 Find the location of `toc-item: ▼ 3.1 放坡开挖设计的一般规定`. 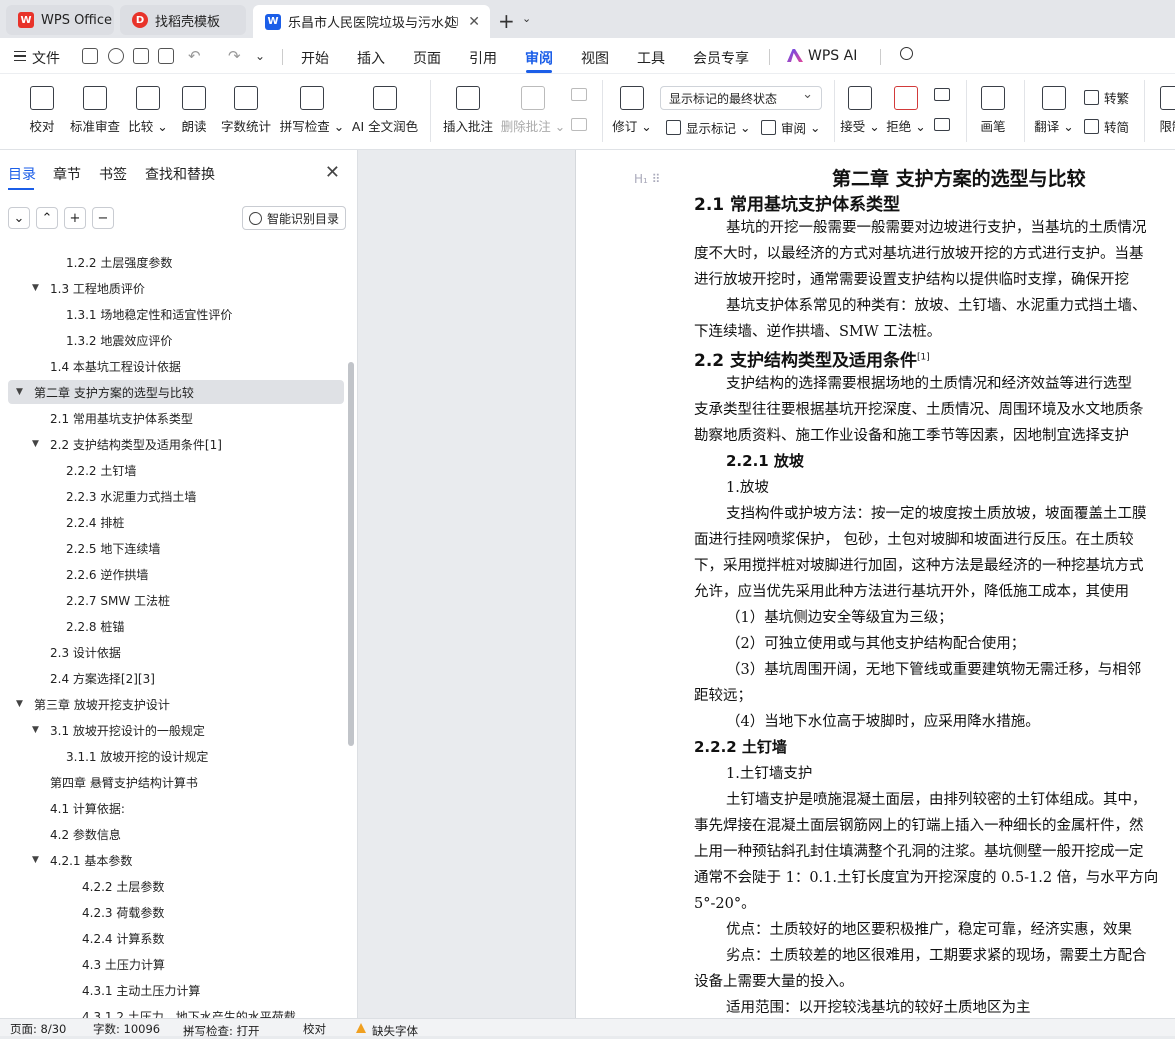

toc-item: ▼ 3.1 放坡开挖设计的一般规定 is located at coordinates (176, 730).